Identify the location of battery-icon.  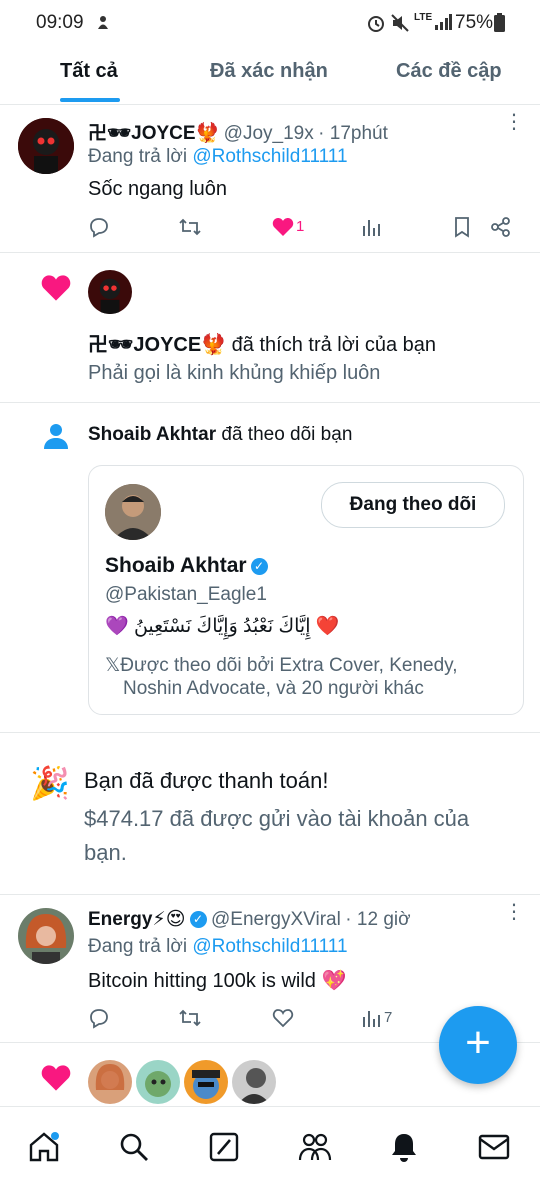
(499, 22).